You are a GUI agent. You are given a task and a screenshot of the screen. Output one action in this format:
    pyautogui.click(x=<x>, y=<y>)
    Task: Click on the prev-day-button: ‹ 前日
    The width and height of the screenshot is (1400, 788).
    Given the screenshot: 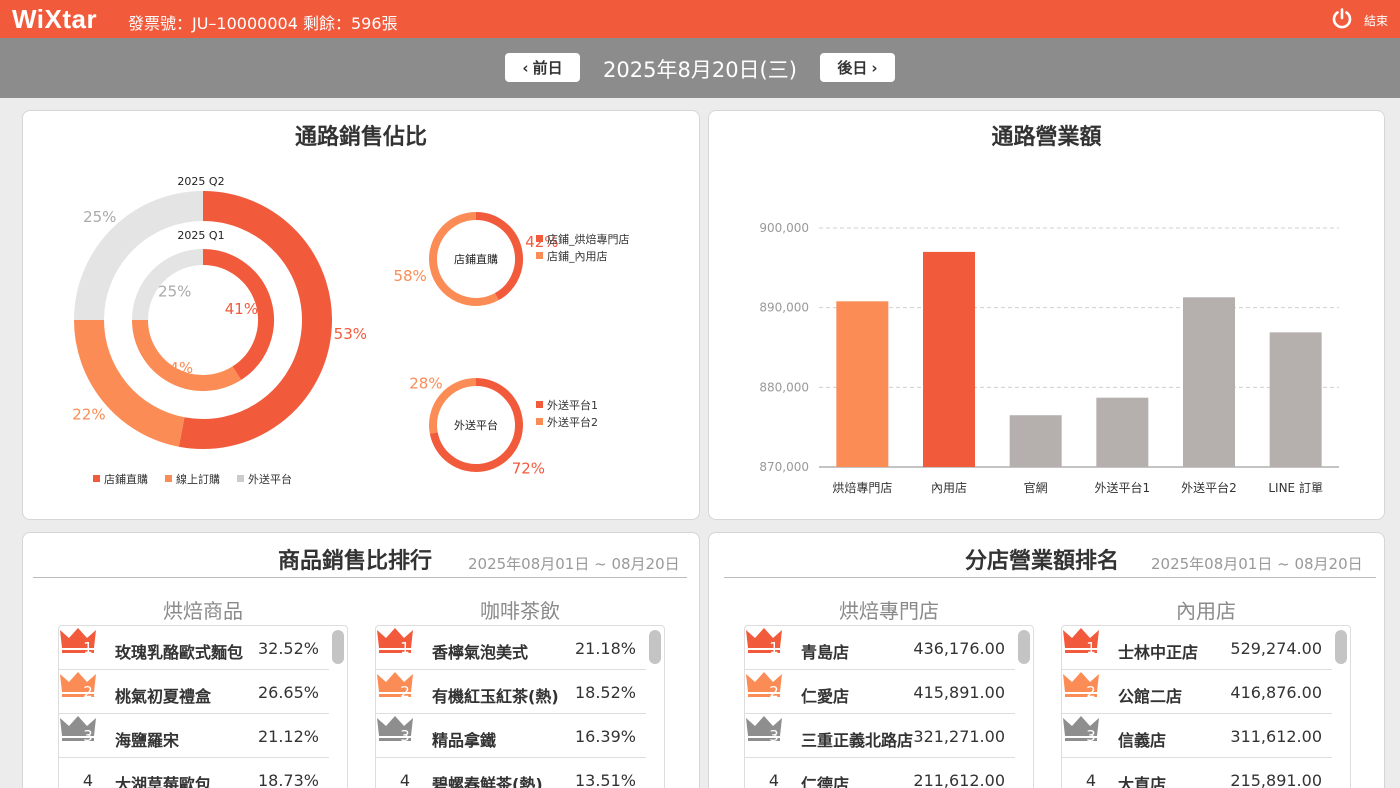 What is the action you would take?
    pyautogui.click(x=542, y=67)
    